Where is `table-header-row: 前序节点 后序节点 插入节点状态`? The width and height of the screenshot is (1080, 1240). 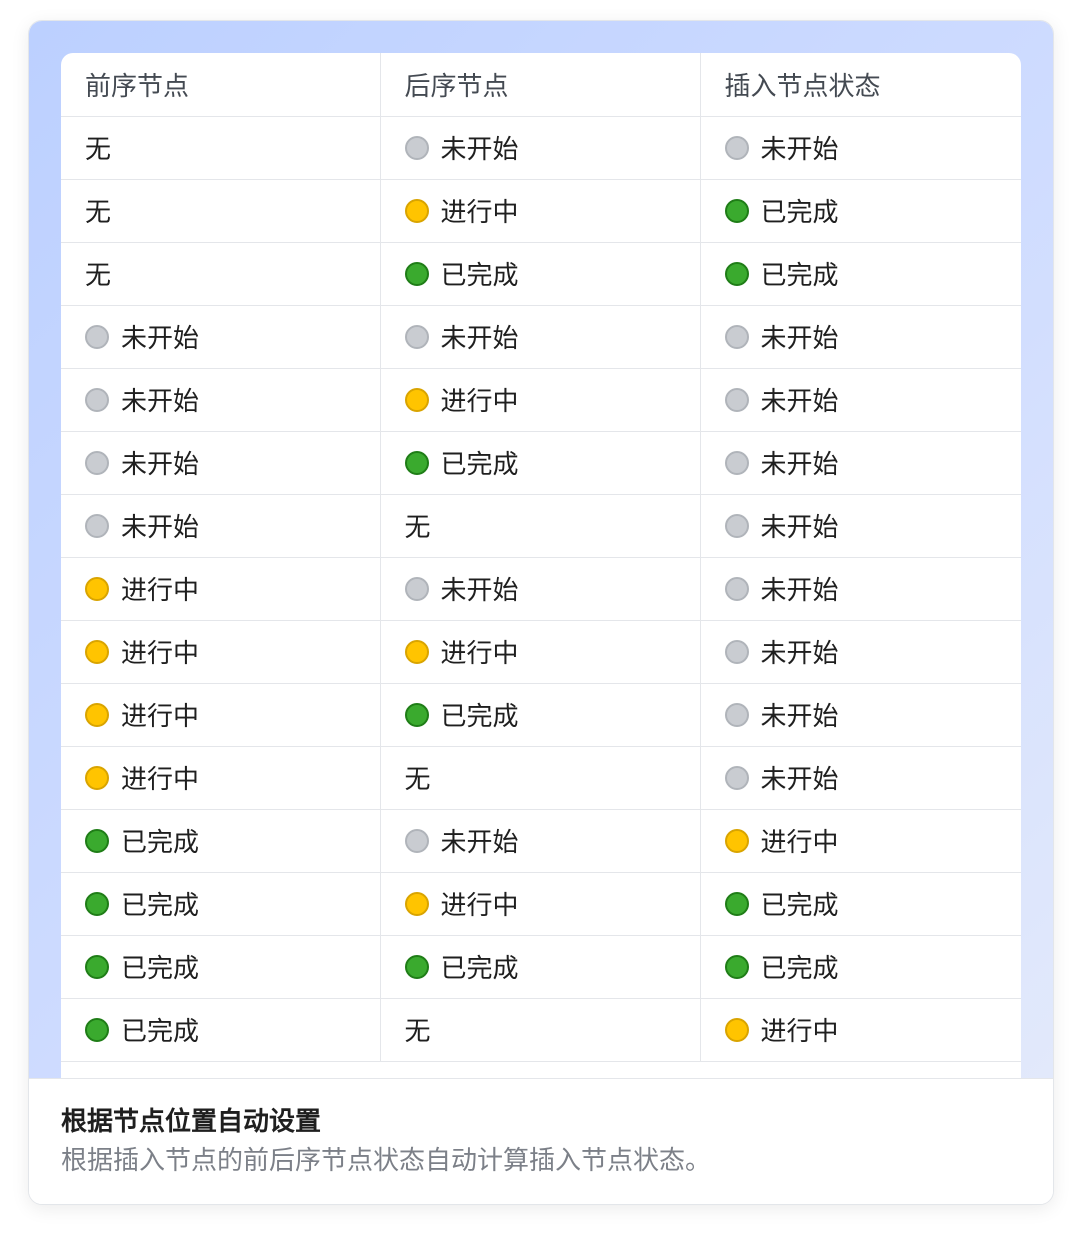
table-header-row: 前序节点 后序节点 插入节点状态 is located at coordinates (541, 85).